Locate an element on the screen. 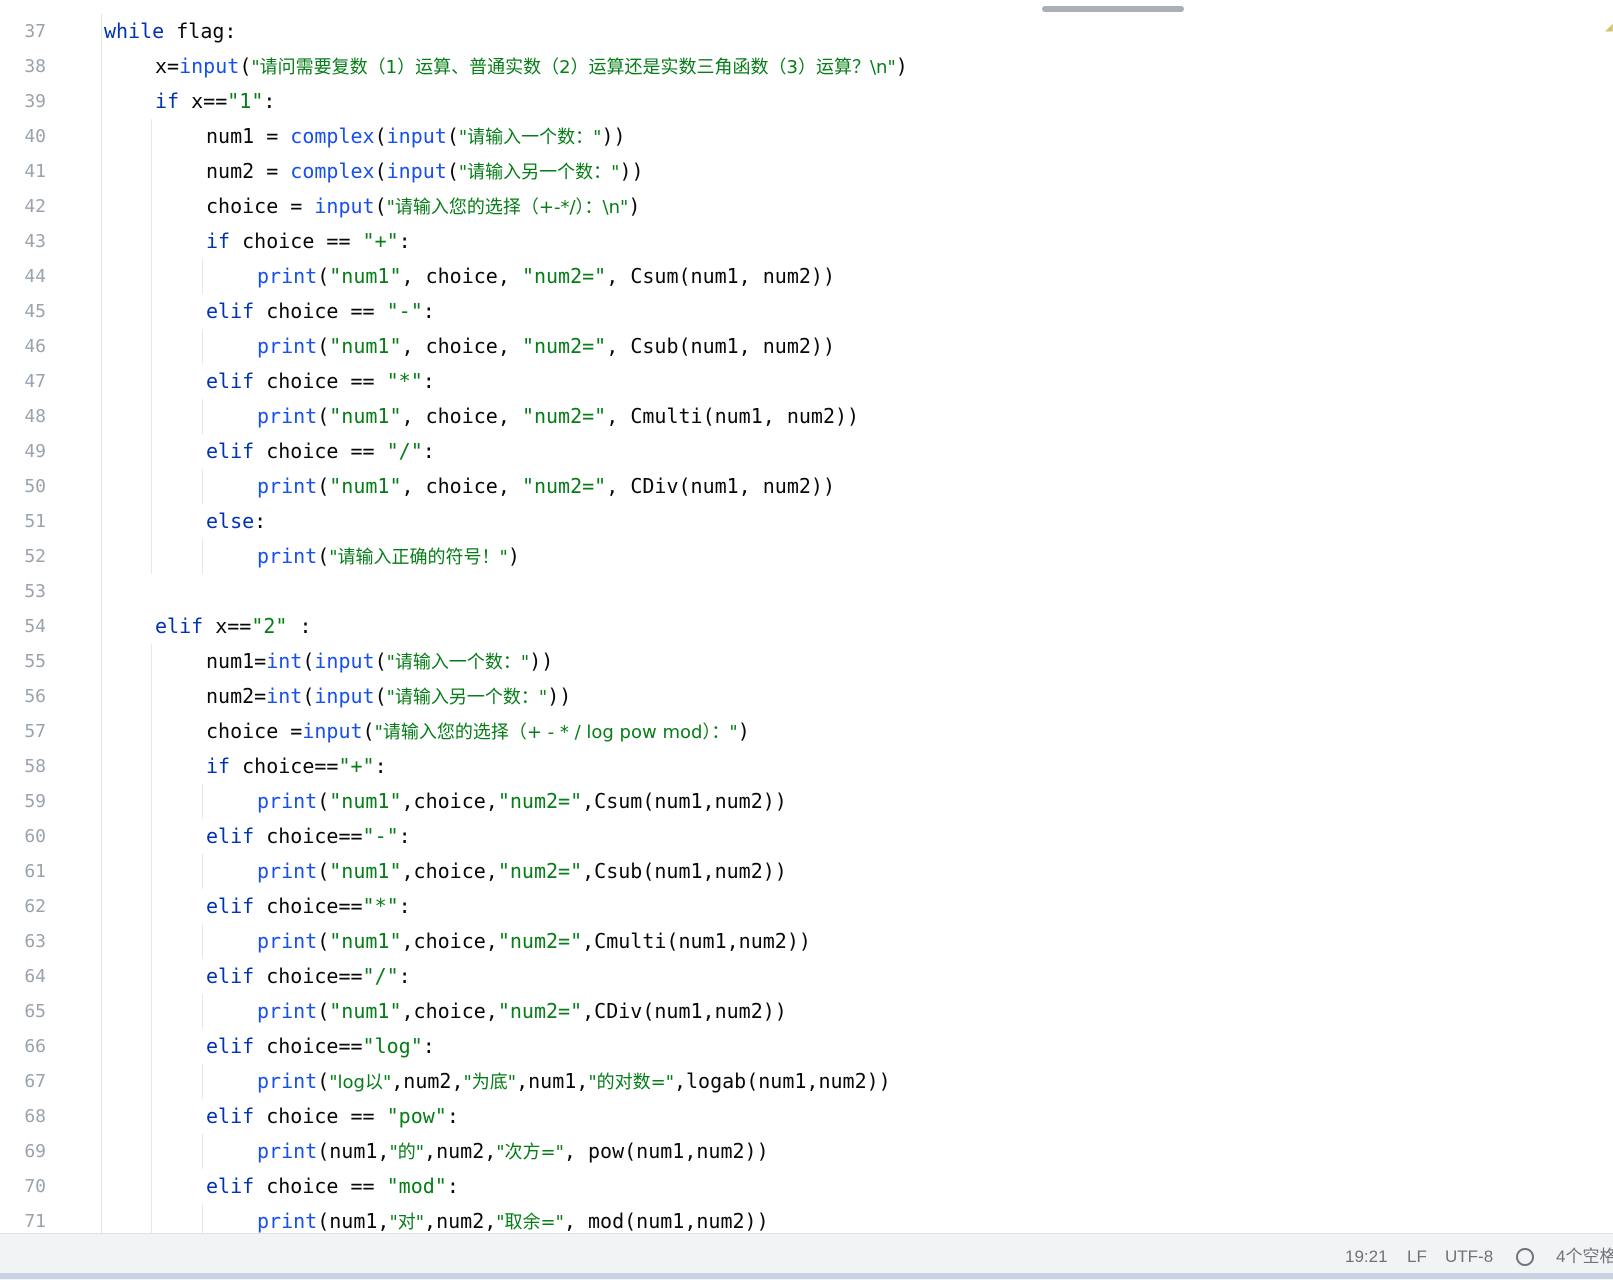  code-token: choice == is located at coordinates (320, 381).